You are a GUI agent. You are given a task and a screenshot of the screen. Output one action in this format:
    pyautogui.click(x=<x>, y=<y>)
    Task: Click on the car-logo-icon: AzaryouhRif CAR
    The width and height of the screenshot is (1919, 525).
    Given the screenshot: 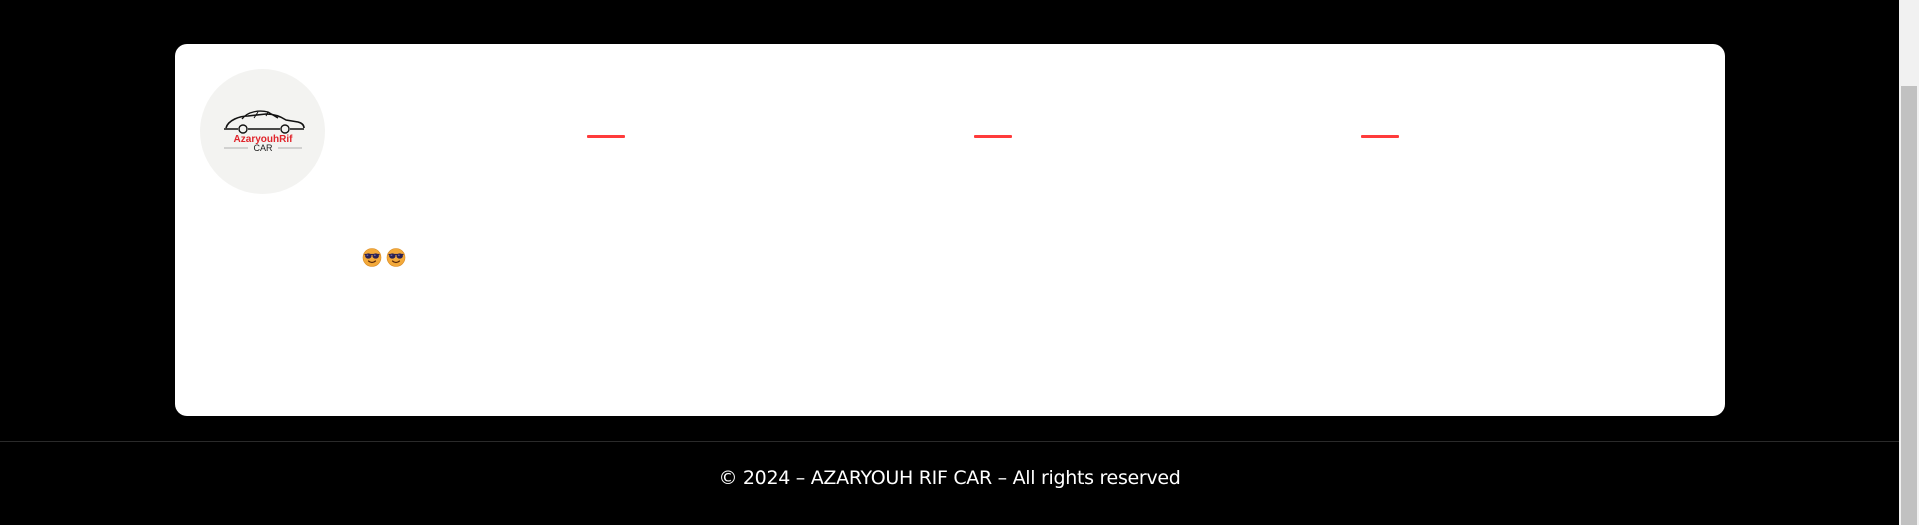 What is the action you would take?
    pyautogui.click(x=264, y=131)
    